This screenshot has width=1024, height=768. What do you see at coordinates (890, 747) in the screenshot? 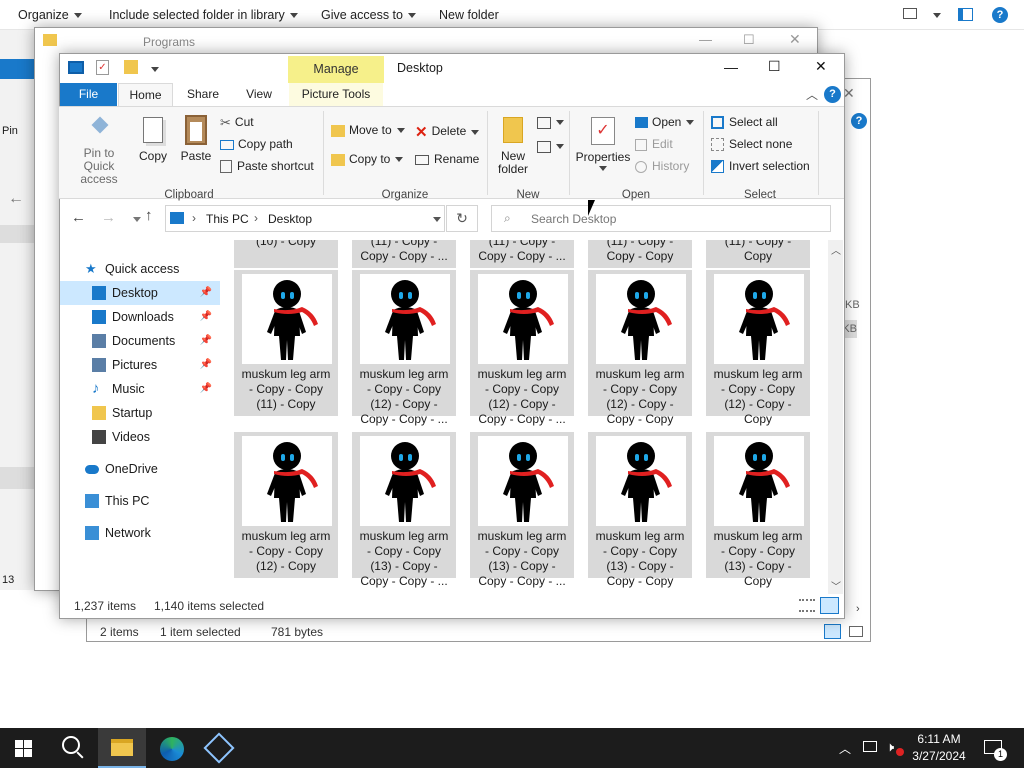
I see `volume-muted-icon: 🕨` at bounding box center [890, 747].